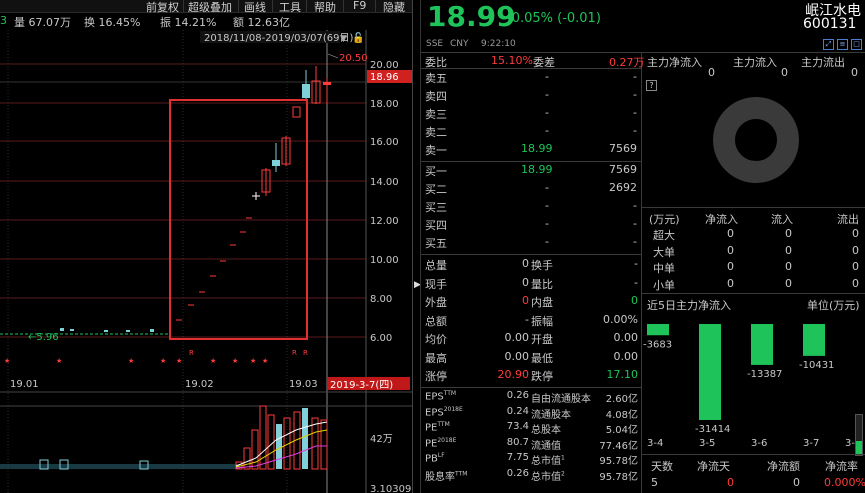  I want to click on fund-value: 80.7, so click(517, 442).